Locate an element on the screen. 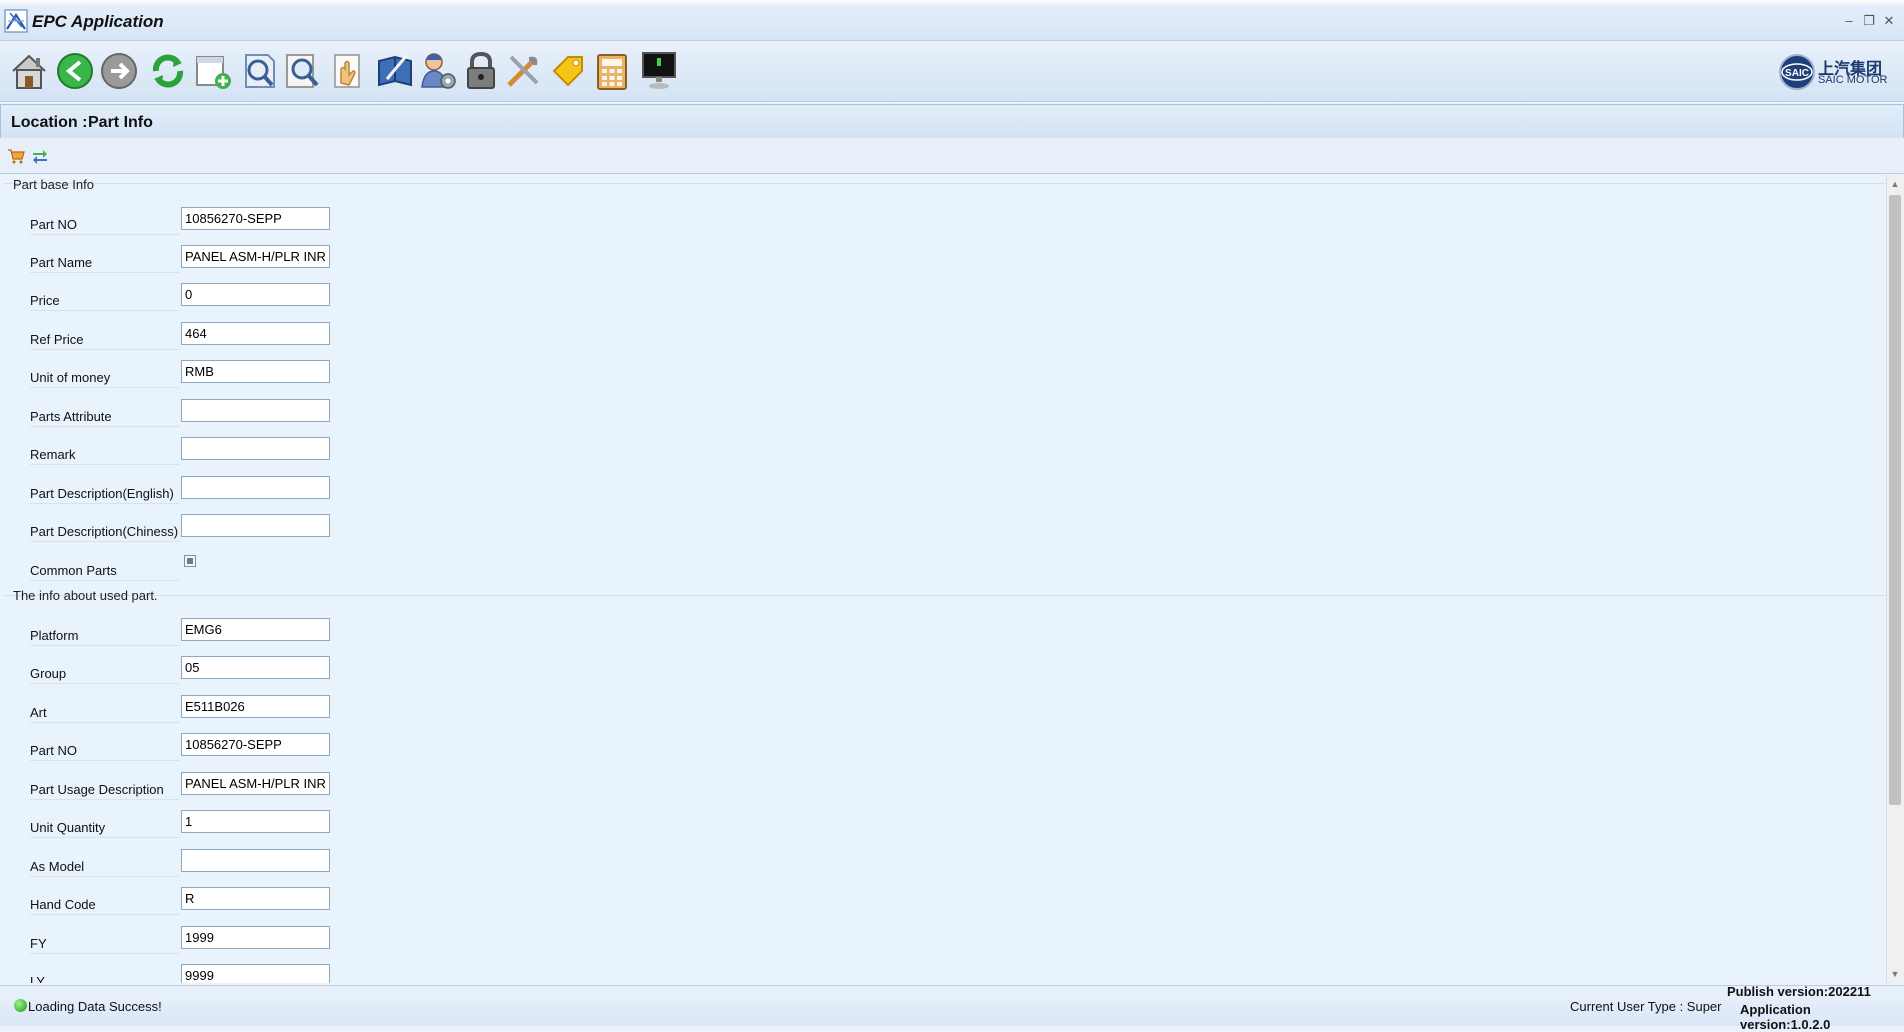 This screenshot has height=1032, width=1904. tag-icon is located at coordinates (568, 71).